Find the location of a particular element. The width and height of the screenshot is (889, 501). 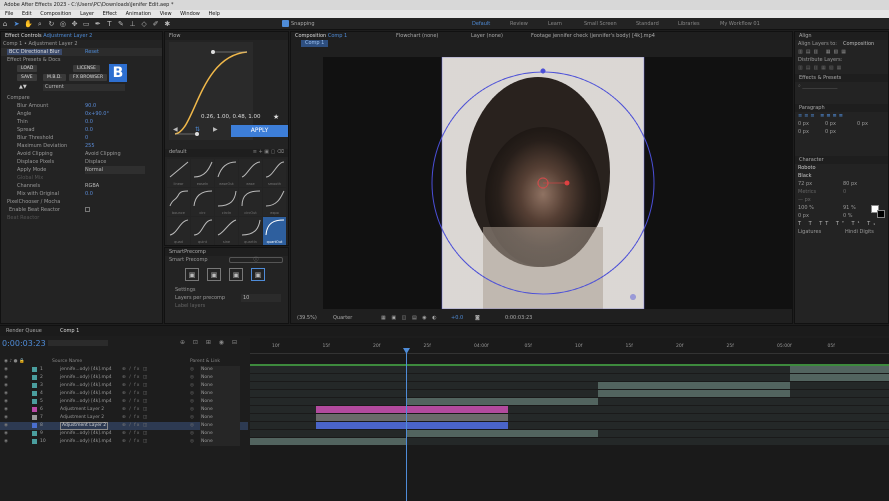

workspace-learn: Learn is located at coordinates (555, 24).